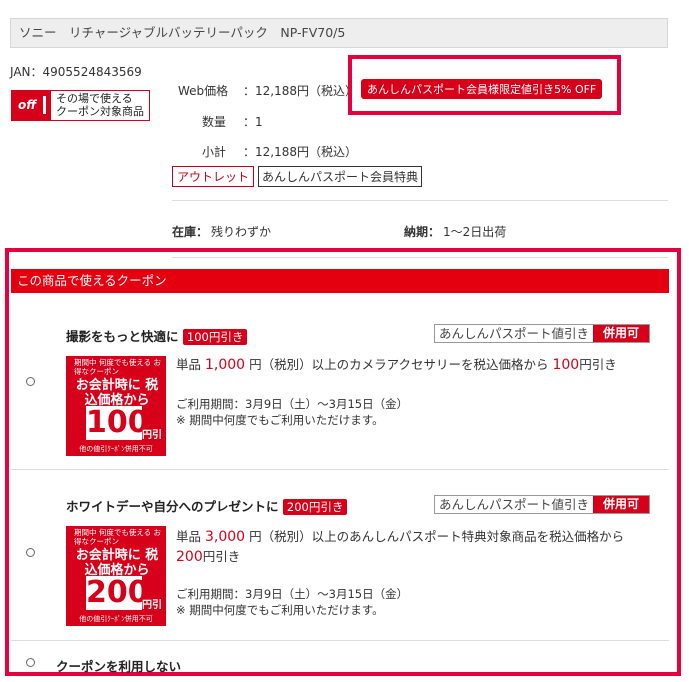  I want to click on quantity-value: ：1, so click(253, 122).